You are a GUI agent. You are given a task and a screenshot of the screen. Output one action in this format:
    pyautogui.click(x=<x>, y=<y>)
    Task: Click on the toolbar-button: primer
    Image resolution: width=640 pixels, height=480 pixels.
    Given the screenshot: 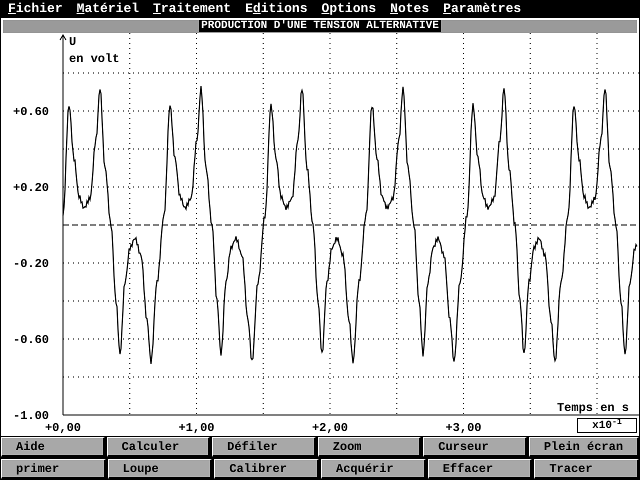 What is the action you would take?
    pyautogui.click(x=53, y=469)
    